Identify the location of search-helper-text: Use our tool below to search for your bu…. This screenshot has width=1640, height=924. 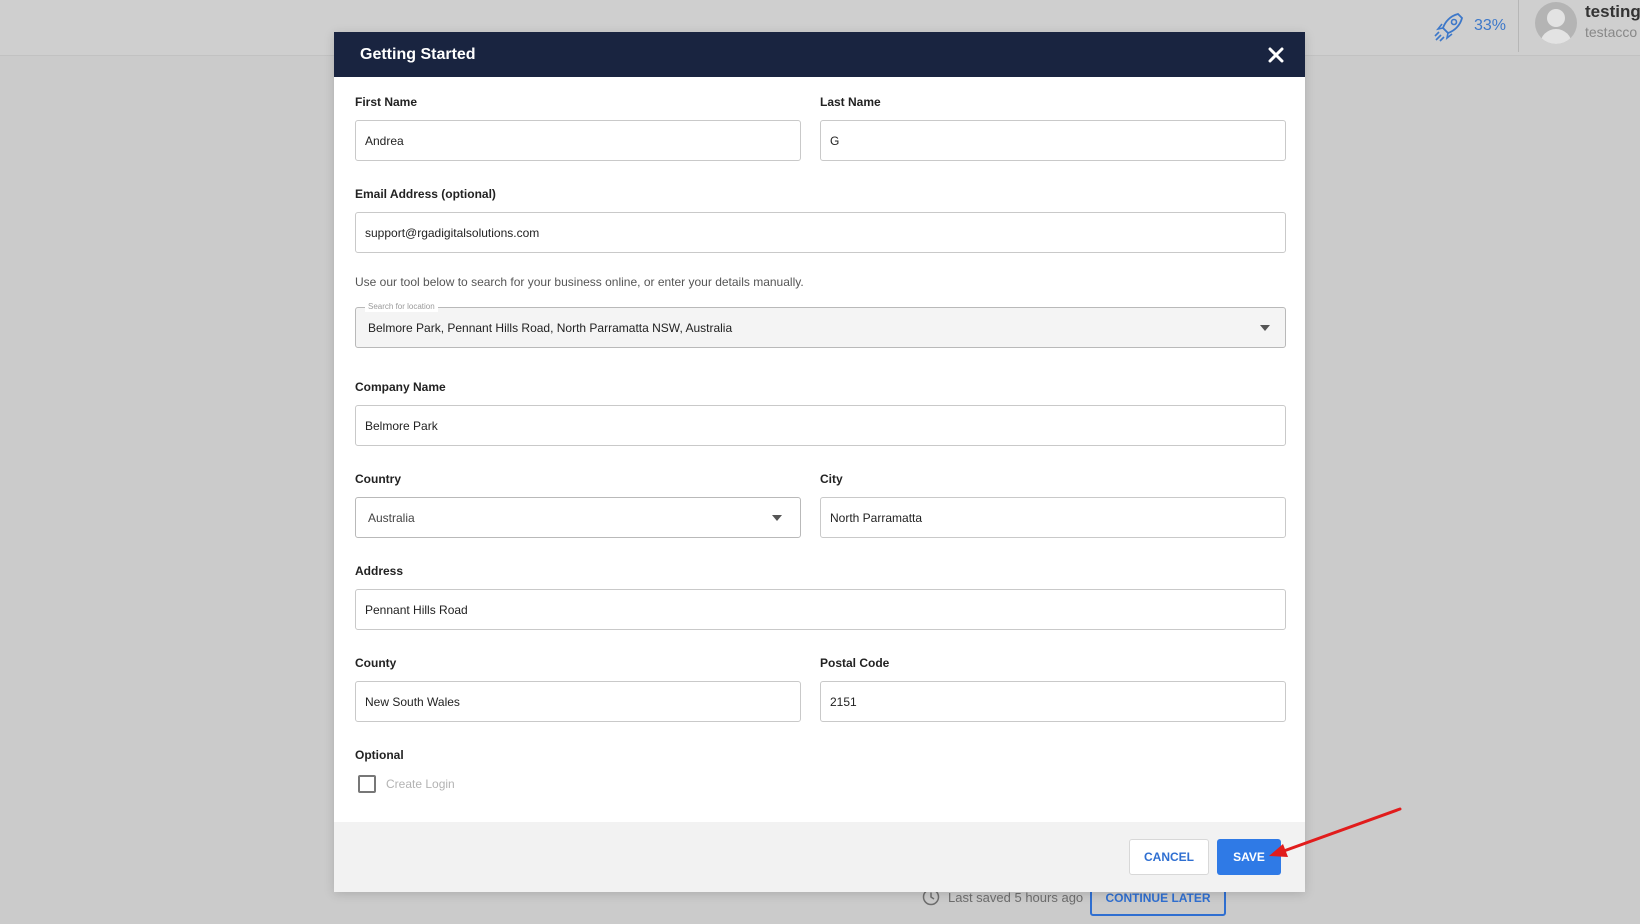
(579, 282).